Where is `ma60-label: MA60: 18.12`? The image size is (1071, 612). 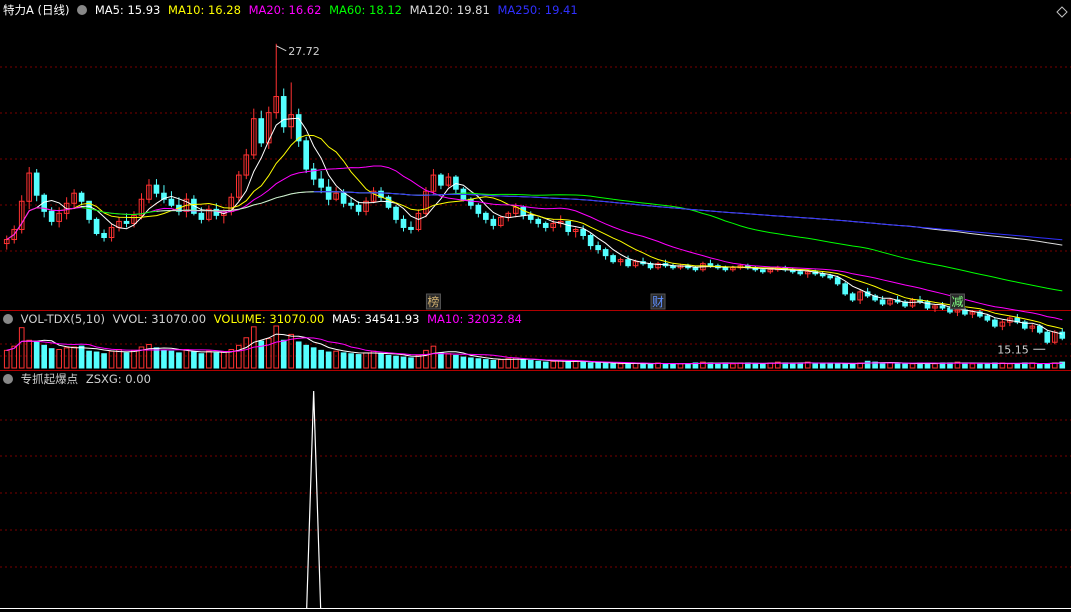 ma60-label: MA60: 18.12 is located at coordinates (365, 10).